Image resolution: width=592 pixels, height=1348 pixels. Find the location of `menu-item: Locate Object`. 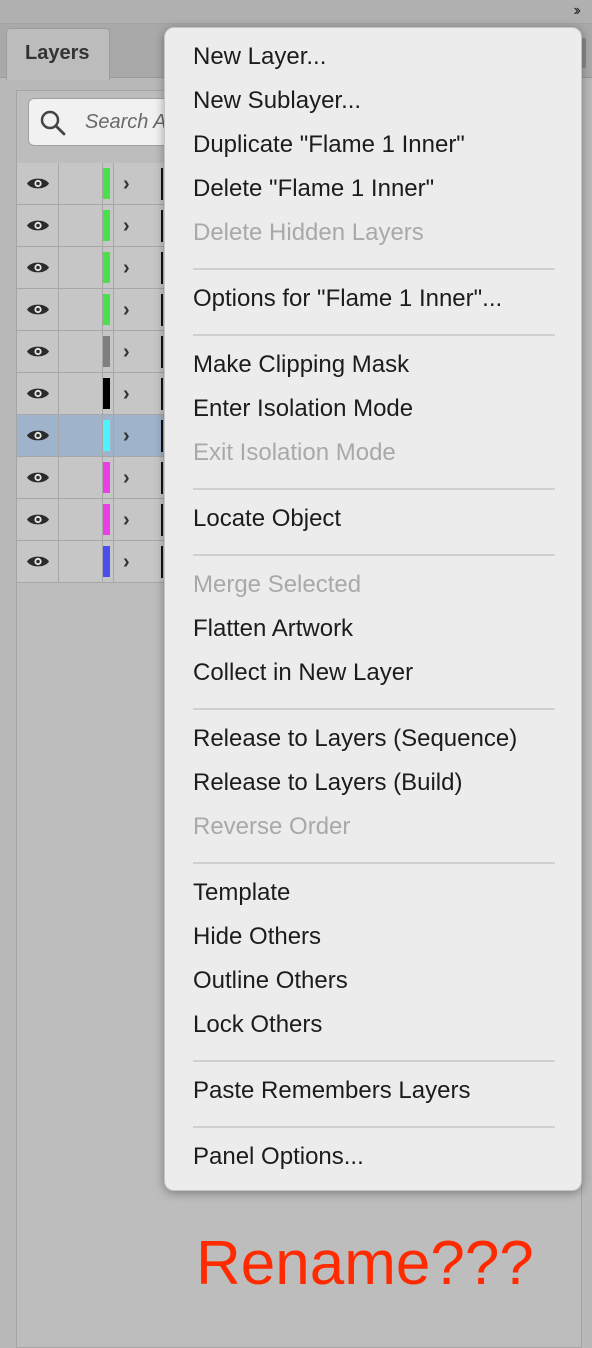

menu-item: Locate Object is located at coordinates (267, 523).